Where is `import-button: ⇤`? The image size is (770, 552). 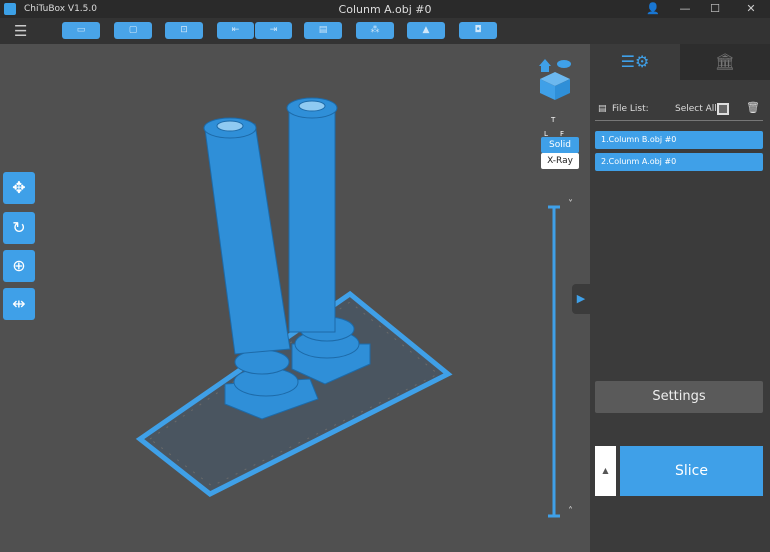 import-button: ⇤ is located at coordinates (235, 30).